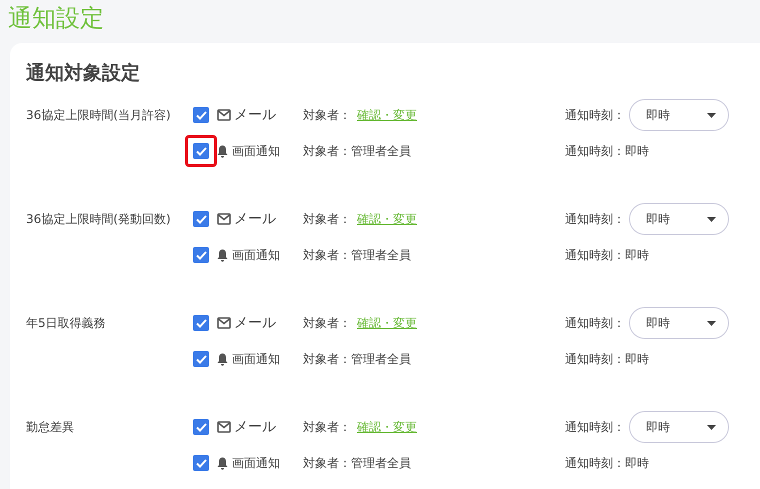 The width and height of the screenshot is (760, 489). I want to click on group-label: 36協定上限時間(当月許容), so click(99, 115).